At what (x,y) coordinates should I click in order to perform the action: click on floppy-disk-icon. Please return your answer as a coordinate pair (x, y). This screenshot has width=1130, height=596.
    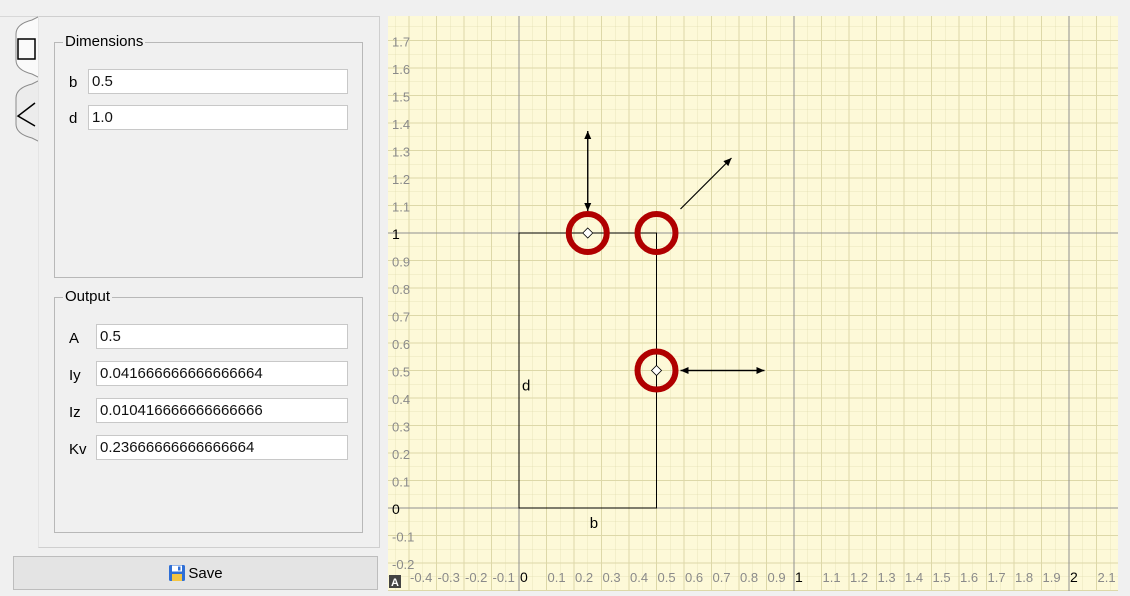
    Looking at the image, I should click on (177, 573).